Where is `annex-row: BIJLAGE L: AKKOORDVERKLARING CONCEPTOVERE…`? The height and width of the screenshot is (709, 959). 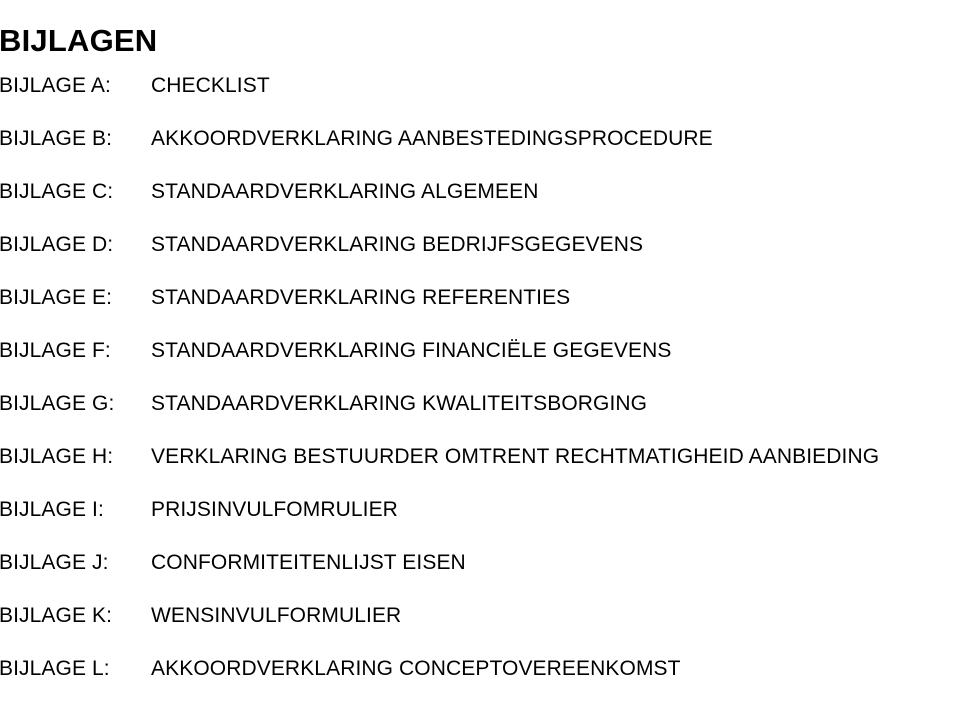
annex-row: BIJLAGE L: AKKOORDVERKLARING CONCEPTOVERE… is located at coordinates (479, 682).